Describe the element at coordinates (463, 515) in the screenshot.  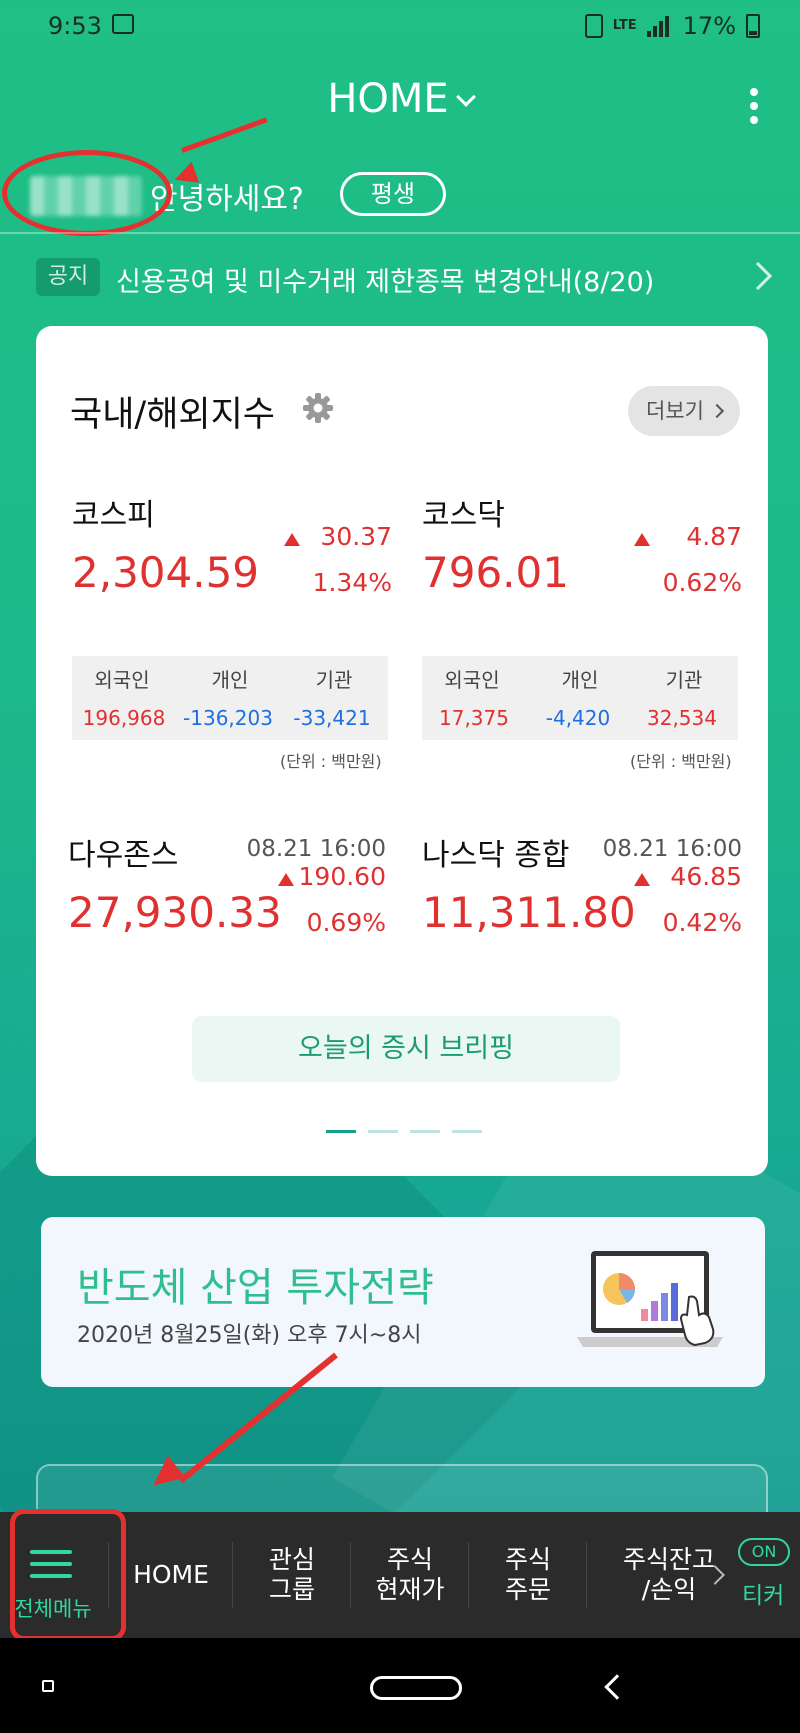
I see `index-name: 코스닥` at that location.